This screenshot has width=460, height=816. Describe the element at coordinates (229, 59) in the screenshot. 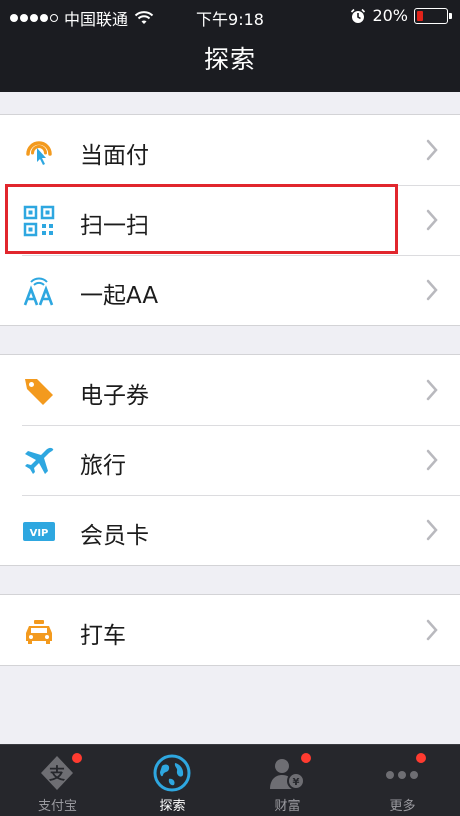

I see `page-title: 探索` at that location.